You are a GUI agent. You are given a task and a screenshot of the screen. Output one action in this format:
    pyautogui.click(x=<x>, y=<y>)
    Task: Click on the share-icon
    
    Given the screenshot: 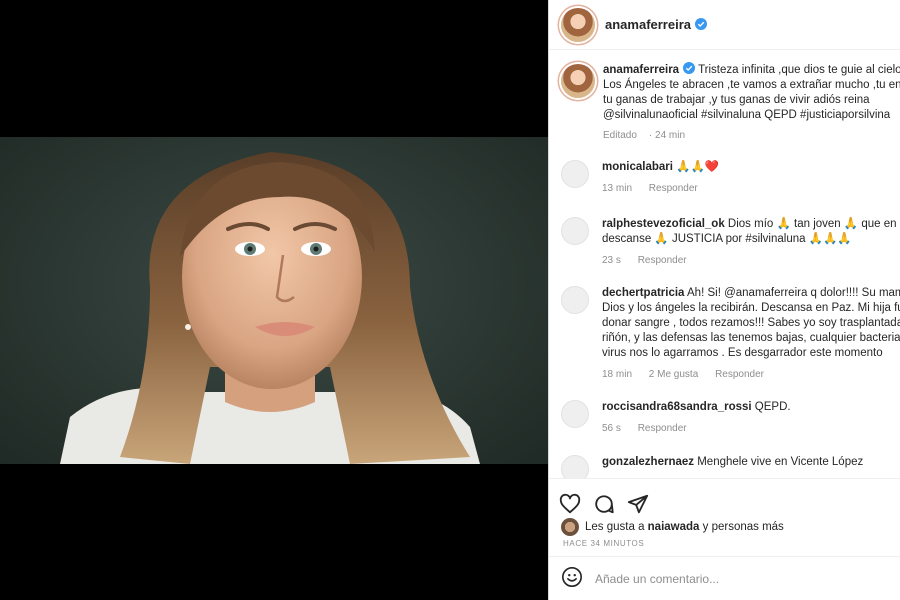 What is the action you would take?
    pyautogui.click(x=638, y=504)
    